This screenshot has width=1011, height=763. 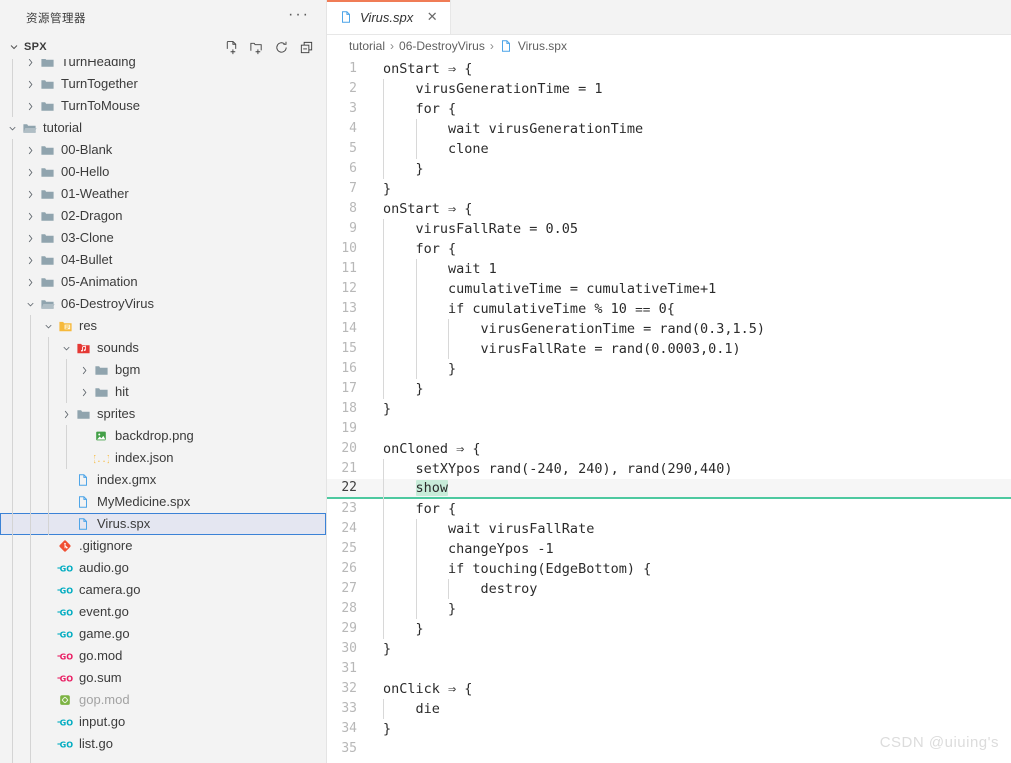 What do you see at coordinates (163, 568) in the screenshot?
I see `tree-item-audio-go: GO audio.go` at bounding box center [163, 568].